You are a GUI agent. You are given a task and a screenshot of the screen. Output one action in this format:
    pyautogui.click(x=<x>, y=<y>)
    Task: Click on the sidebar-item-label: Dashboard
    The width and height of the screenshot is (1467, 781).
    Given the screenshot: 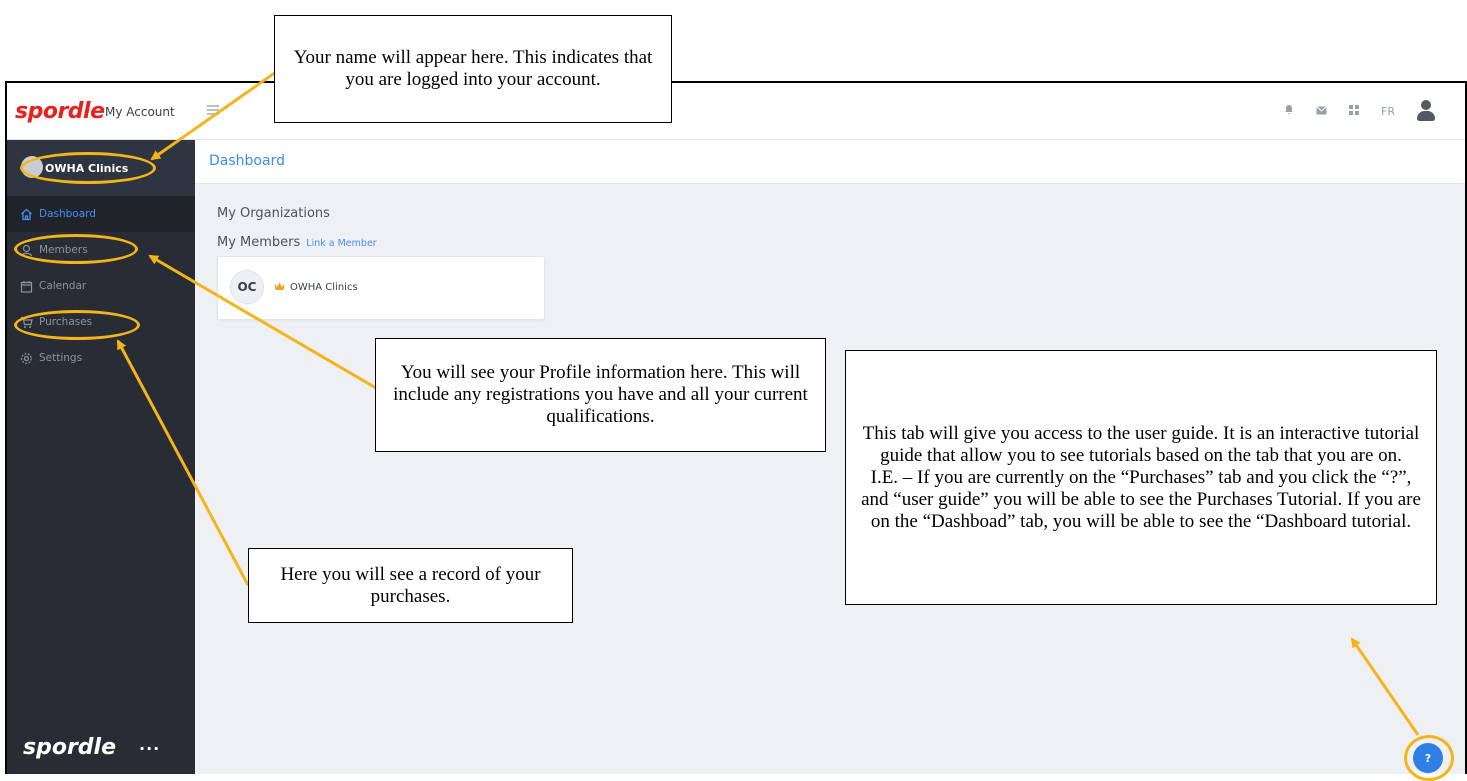 What is the action you would take?
    pyautogui.click(x=67, y=214)
    